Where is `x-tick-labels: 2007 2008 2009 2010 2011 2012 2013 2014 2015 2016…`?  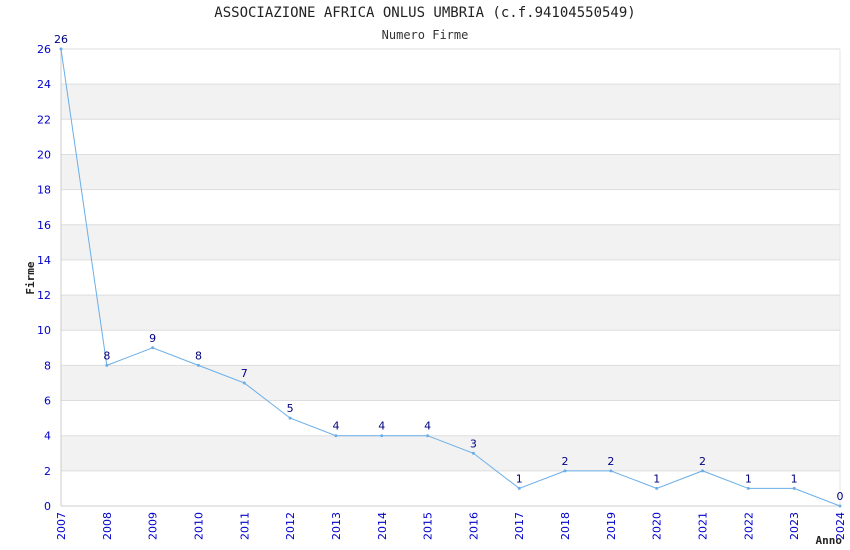
x-tick-labels: 2007 2008 2009 2010 2011 2012 2013 2014 2015 2016… is located at coordinates (451, 526).